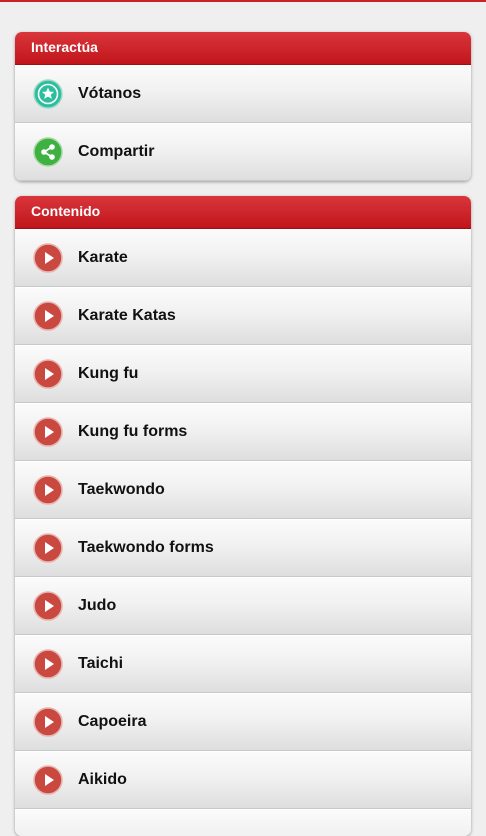 This screenshot has width=486, height=836. Describe the element at coordinates (243, 548) in the screenshot. I see `list-item-taekwondo-forms: Taekwondo forms` at that location.